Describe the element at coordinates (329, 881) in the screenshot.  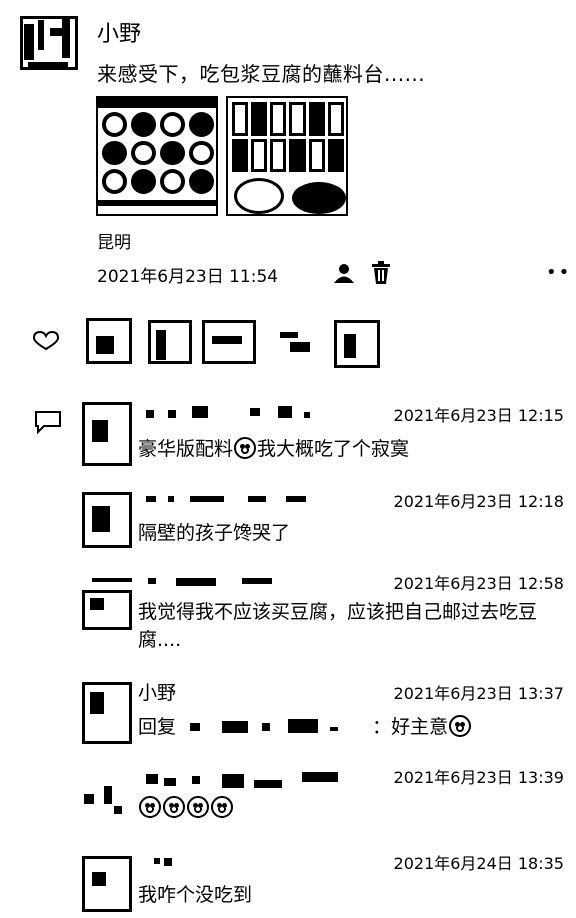
I see `comment-item: 2021年6月24日 18:35 我咋个没吃到` at that location.